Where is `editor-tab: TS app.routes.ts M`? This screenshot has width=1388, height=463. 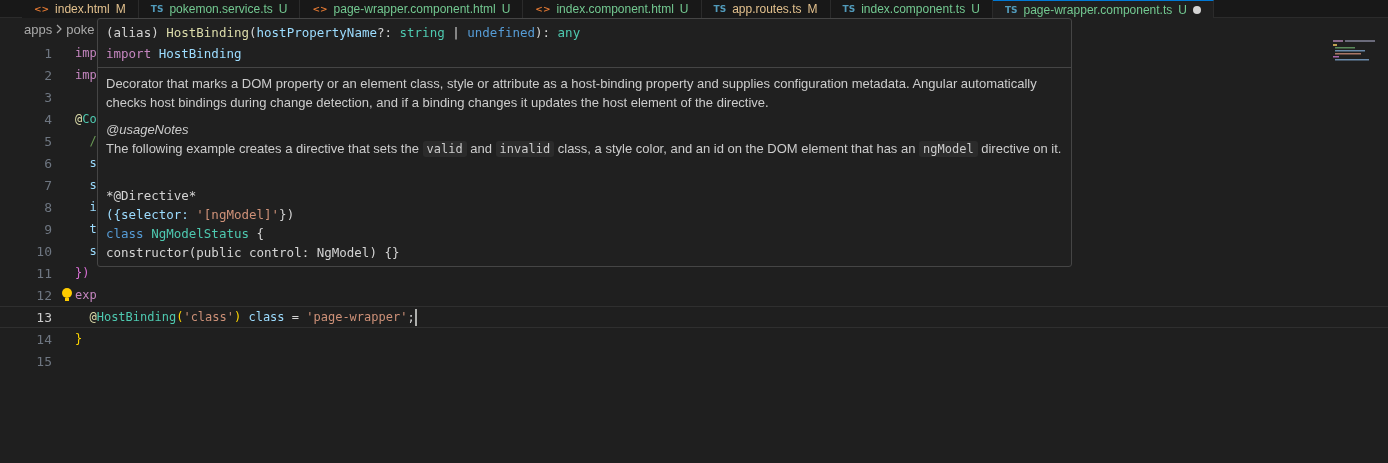
editor-tab: TS app.routes.ts M is located at coordinates (766, 9).